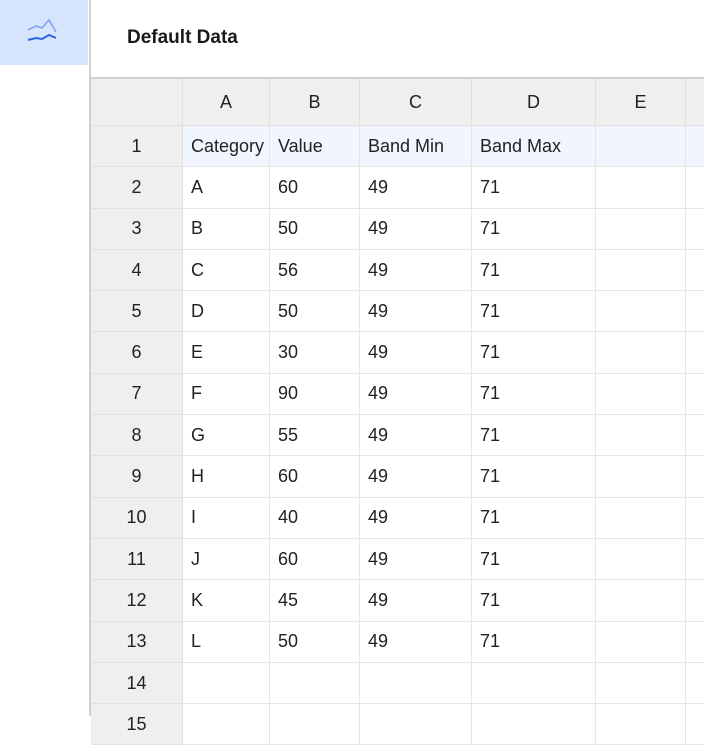 Image resolution: width=704 pixels, height=745 pixels. What do you see at coordinates (226, 147) in the screenshot?
I see `grid-cell: Category` at bounding box center [226, 147].